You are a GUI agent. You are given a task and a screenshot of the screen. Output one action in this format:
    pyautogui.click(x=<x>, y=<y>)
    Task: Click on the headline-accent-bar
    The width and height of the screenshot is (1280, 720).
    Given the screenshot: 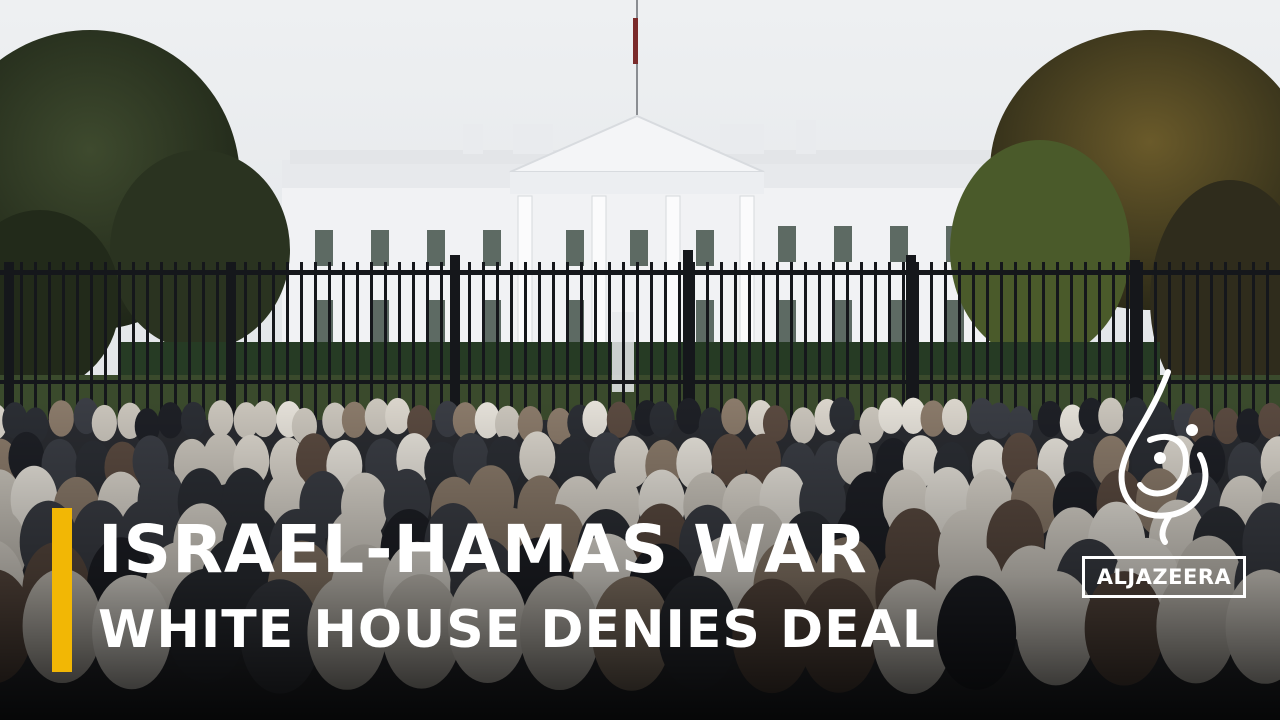 What is the action you would take?
    pyautogui.click(x=62, y=590)
    